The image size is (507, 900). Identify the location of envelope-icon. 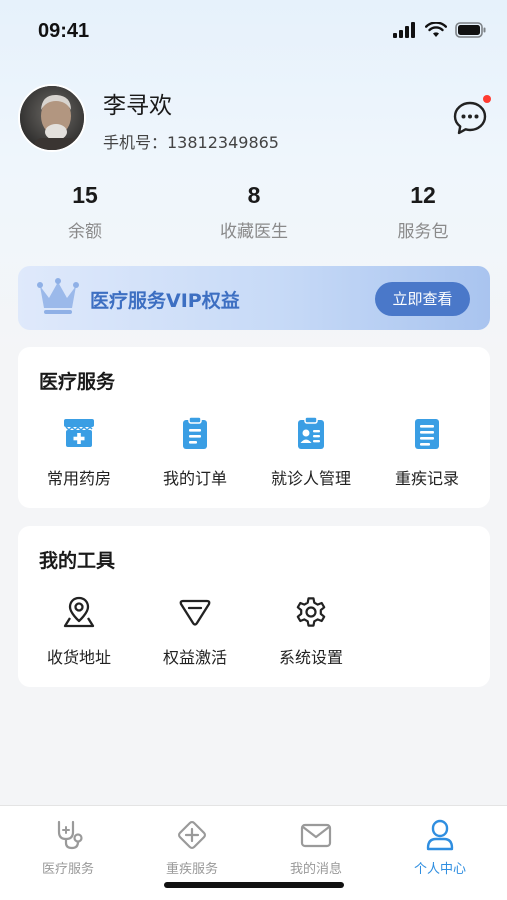
(316, 835).